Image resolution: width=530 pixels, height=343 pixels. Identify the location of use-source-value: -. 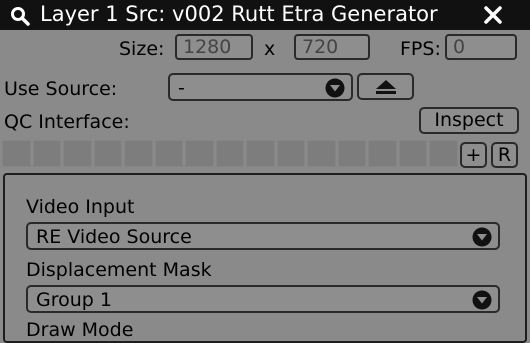
(181, 88).